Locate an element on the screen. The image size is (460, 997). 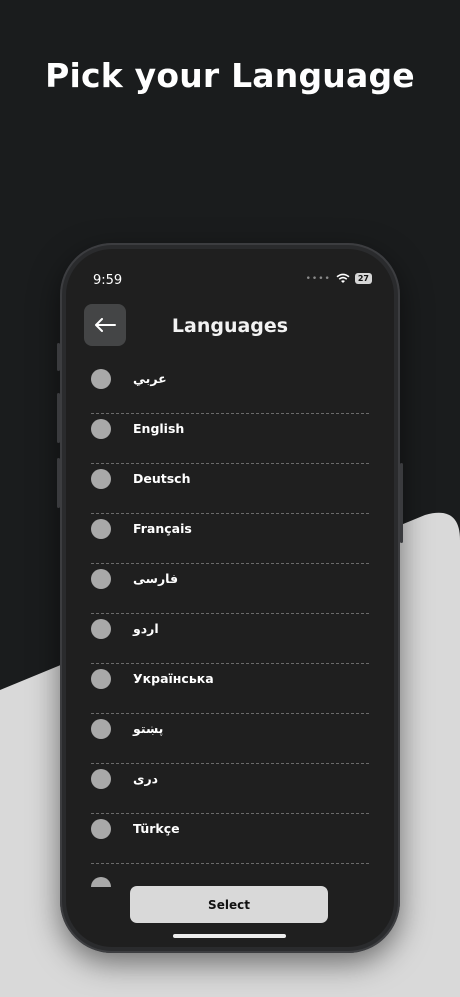
status-indicators: •••• 27 is located at coordinates (339, 278).